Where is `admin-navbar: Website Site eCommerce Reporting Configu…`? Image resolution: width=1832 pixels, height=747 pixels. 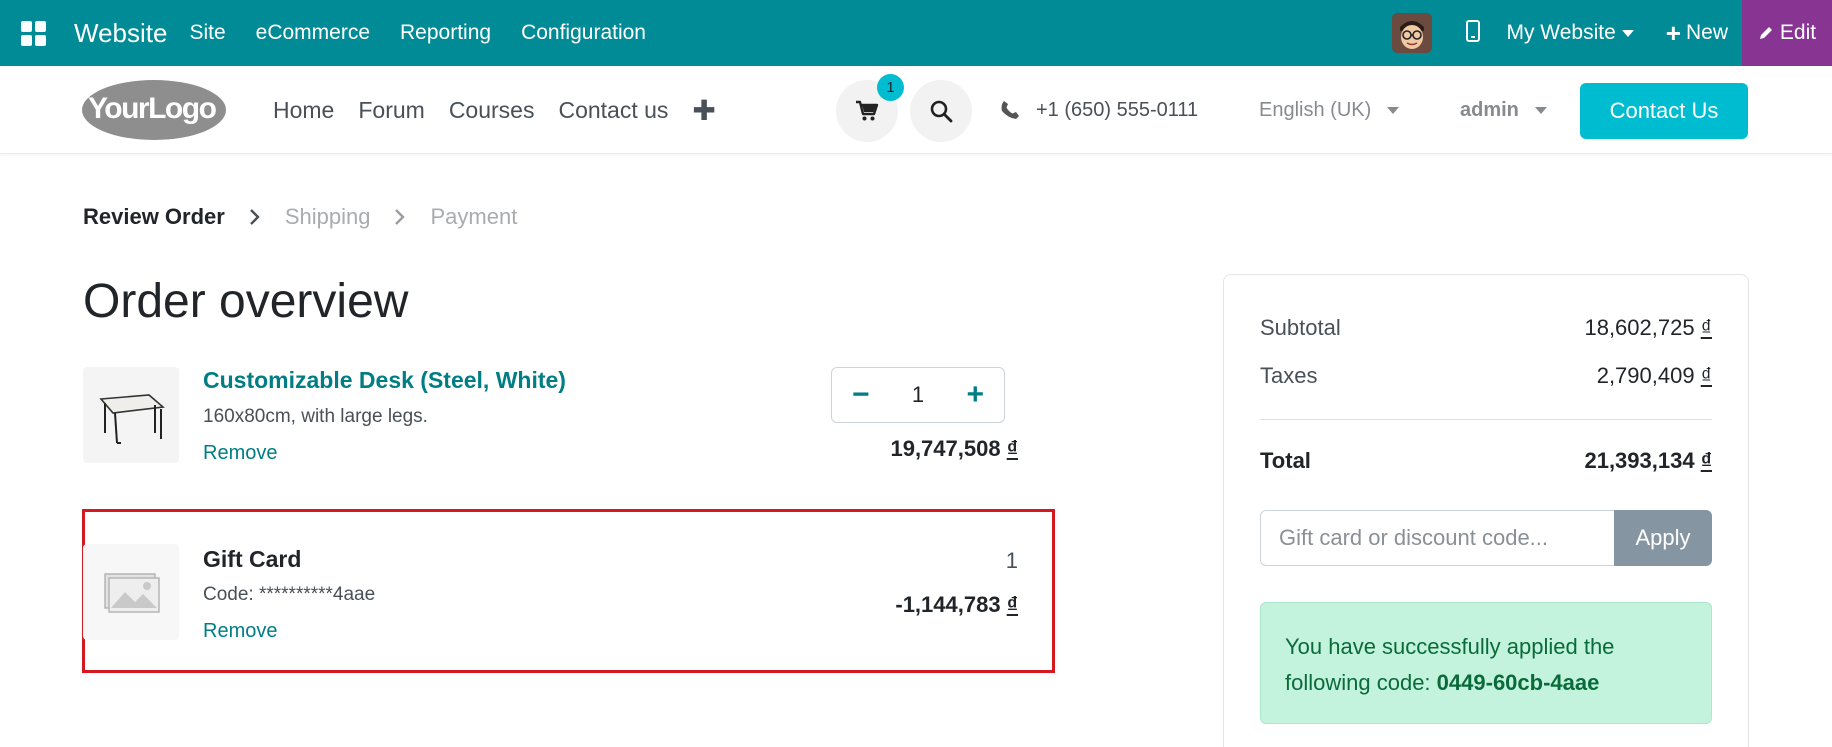 admin-navbar: Website Site eCommerce Reporting Configu… is located at coordinates (916, 33).